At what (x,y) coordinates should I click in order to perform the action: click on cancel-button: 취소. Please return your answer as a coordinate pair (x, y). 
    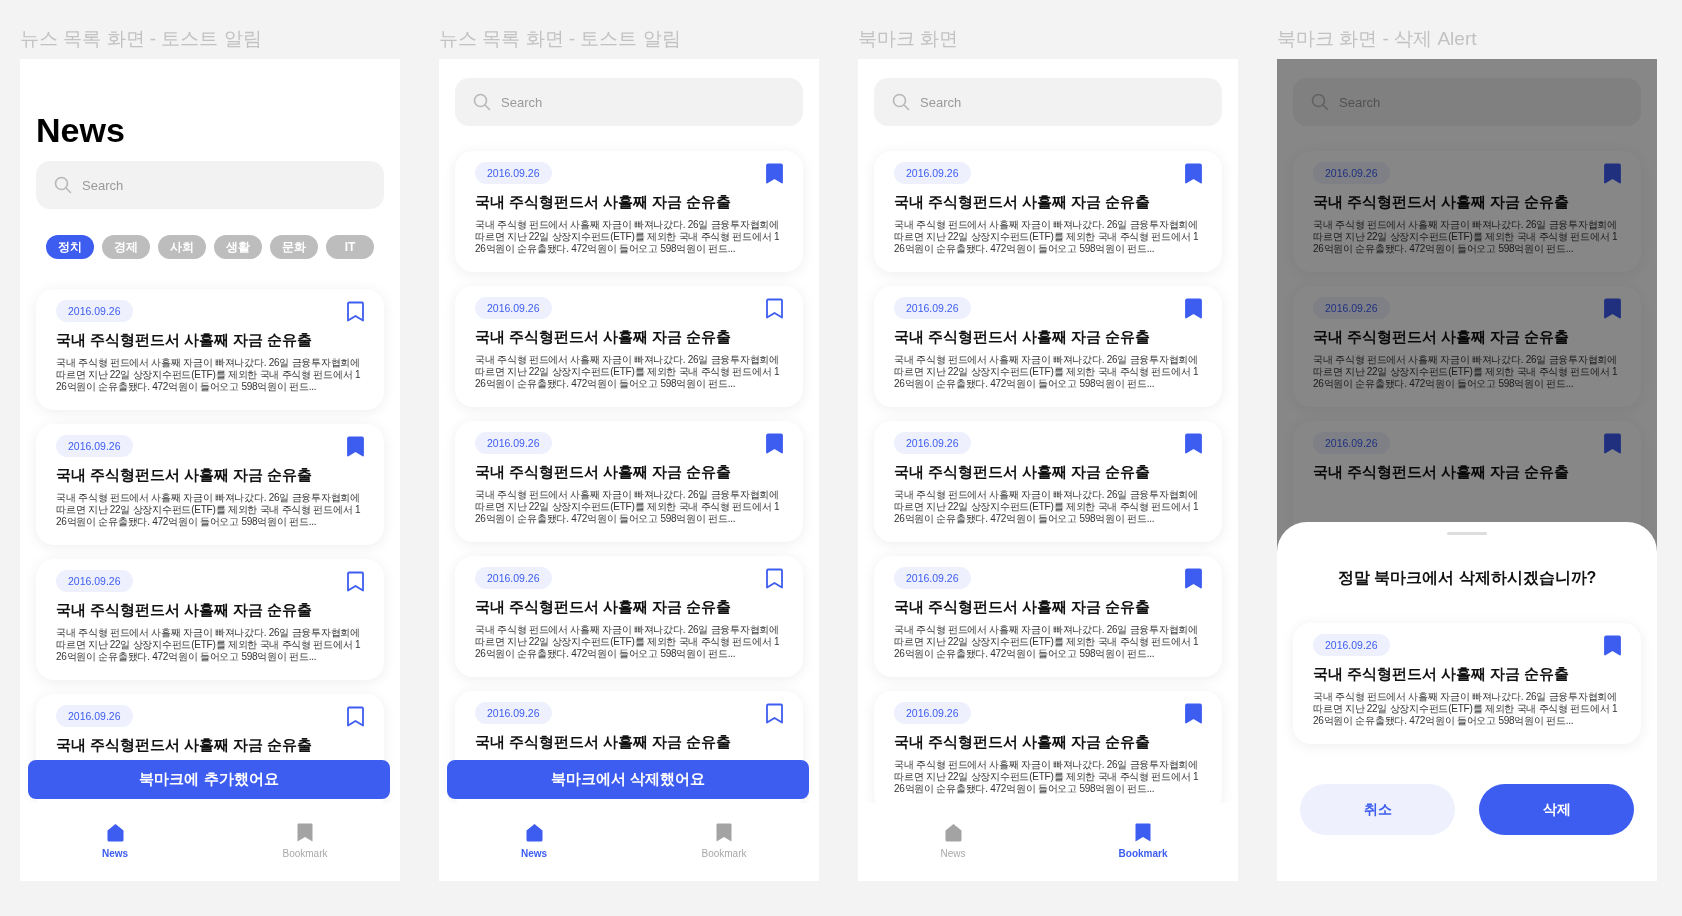
    Looking at the image, I should click on (1377, 809).